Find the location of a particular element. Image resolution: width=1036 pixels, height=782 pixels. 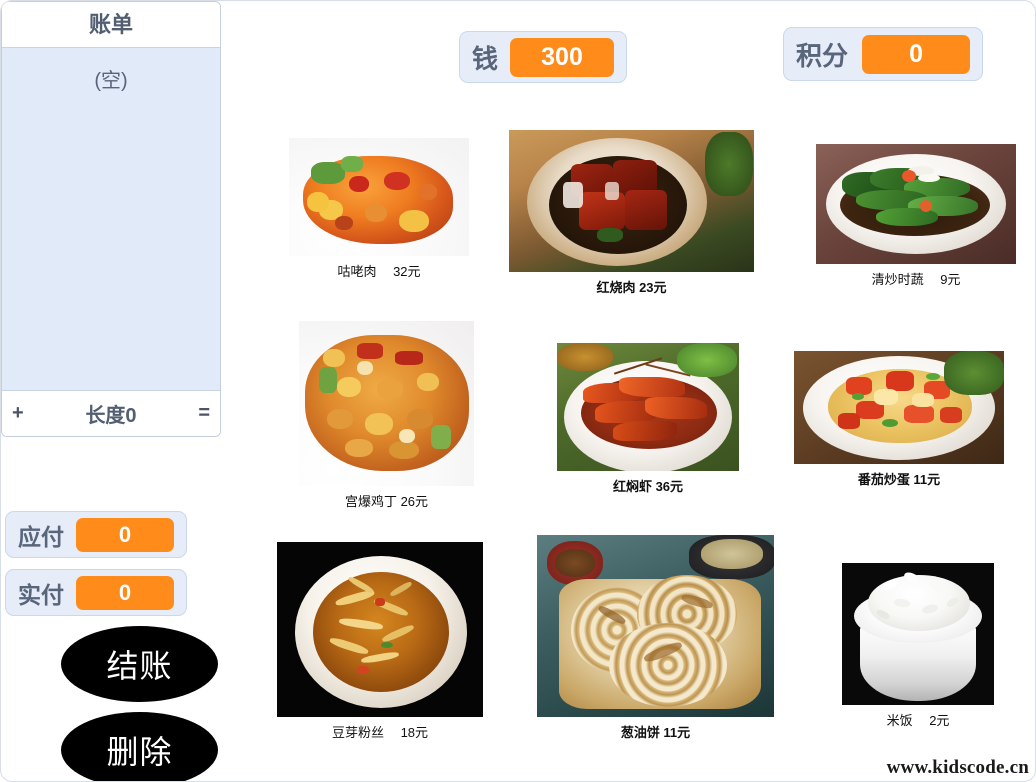

qingchaoshishu-image is located at coordinates (916, 204).